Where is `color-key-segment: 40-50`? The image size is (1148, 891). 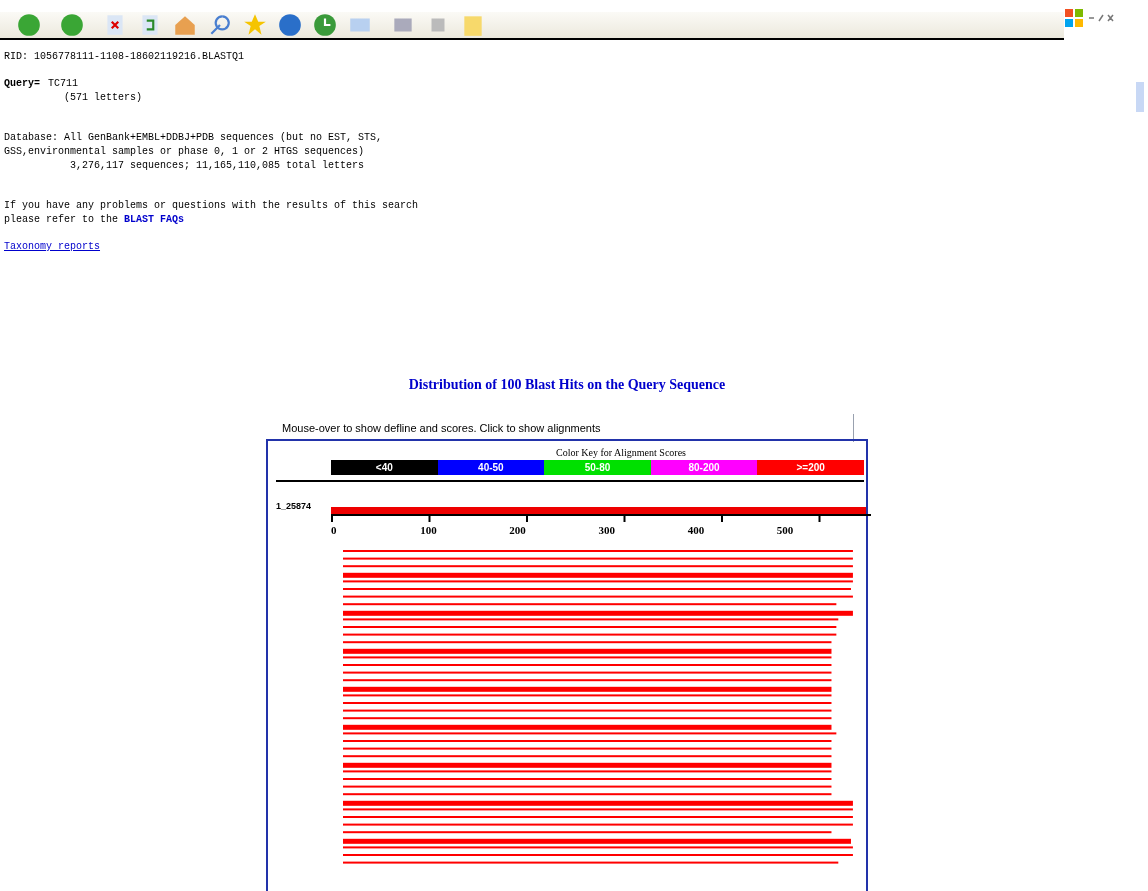
color-key-segment: 40-50 is located at coordinates (491, 467).